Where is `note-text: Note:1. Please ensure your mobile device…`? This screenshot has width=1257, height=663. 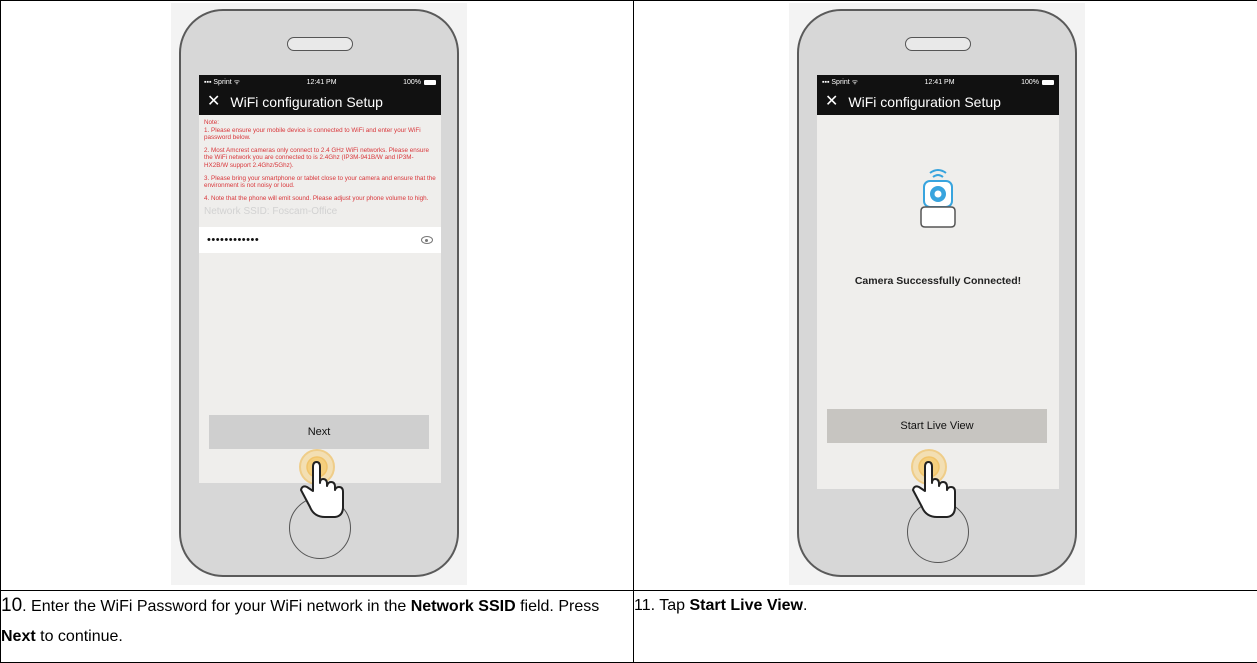
note-text: Note:1. Please ensure your mobile device… is located at coordinates (320, 130).